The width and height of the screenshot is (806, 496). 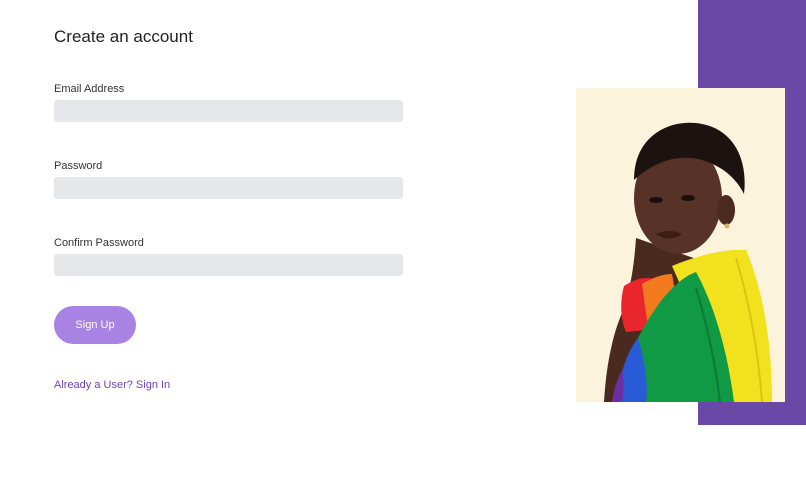 What do you see at coordinates (228, 111) in the screenshot?
I see `email-field` at bounding box center [228, 111].